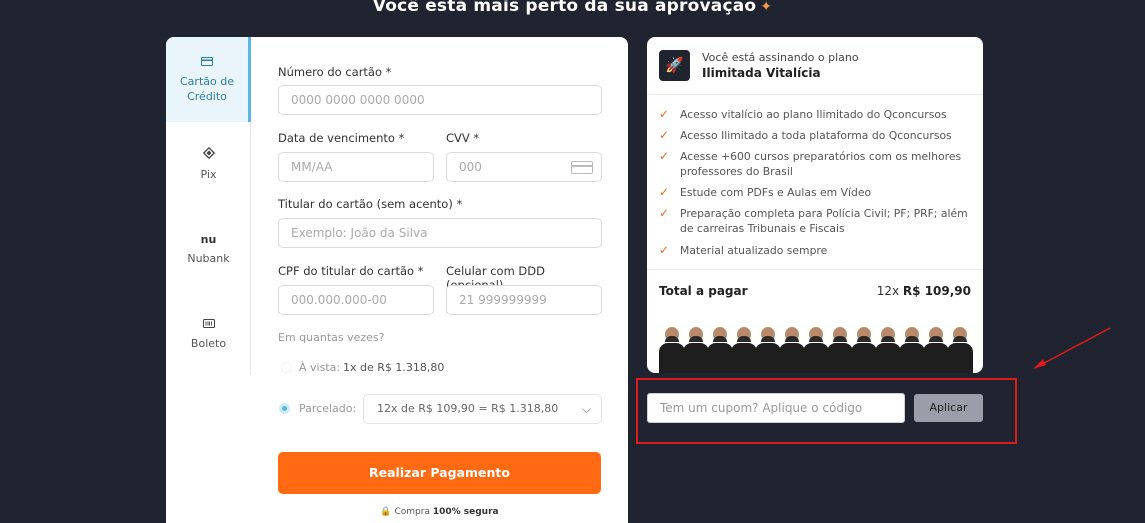 Image resolution: width=1145 pixels, height=523 pixels. Describe the element at coordinates (356, 300) in the screenshot. I see `cpf-input: 000.000.000-00` at that location.